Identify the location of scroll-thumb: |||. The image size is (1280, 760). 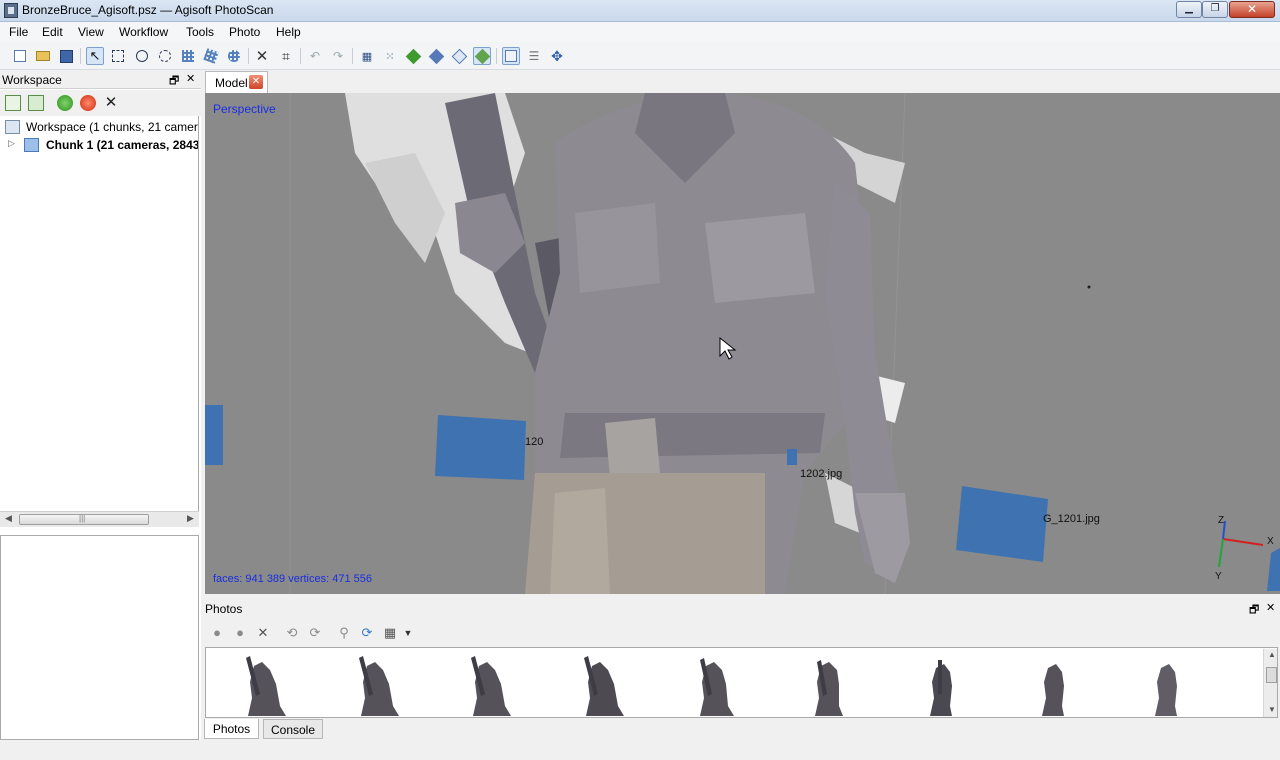
(84, 519).